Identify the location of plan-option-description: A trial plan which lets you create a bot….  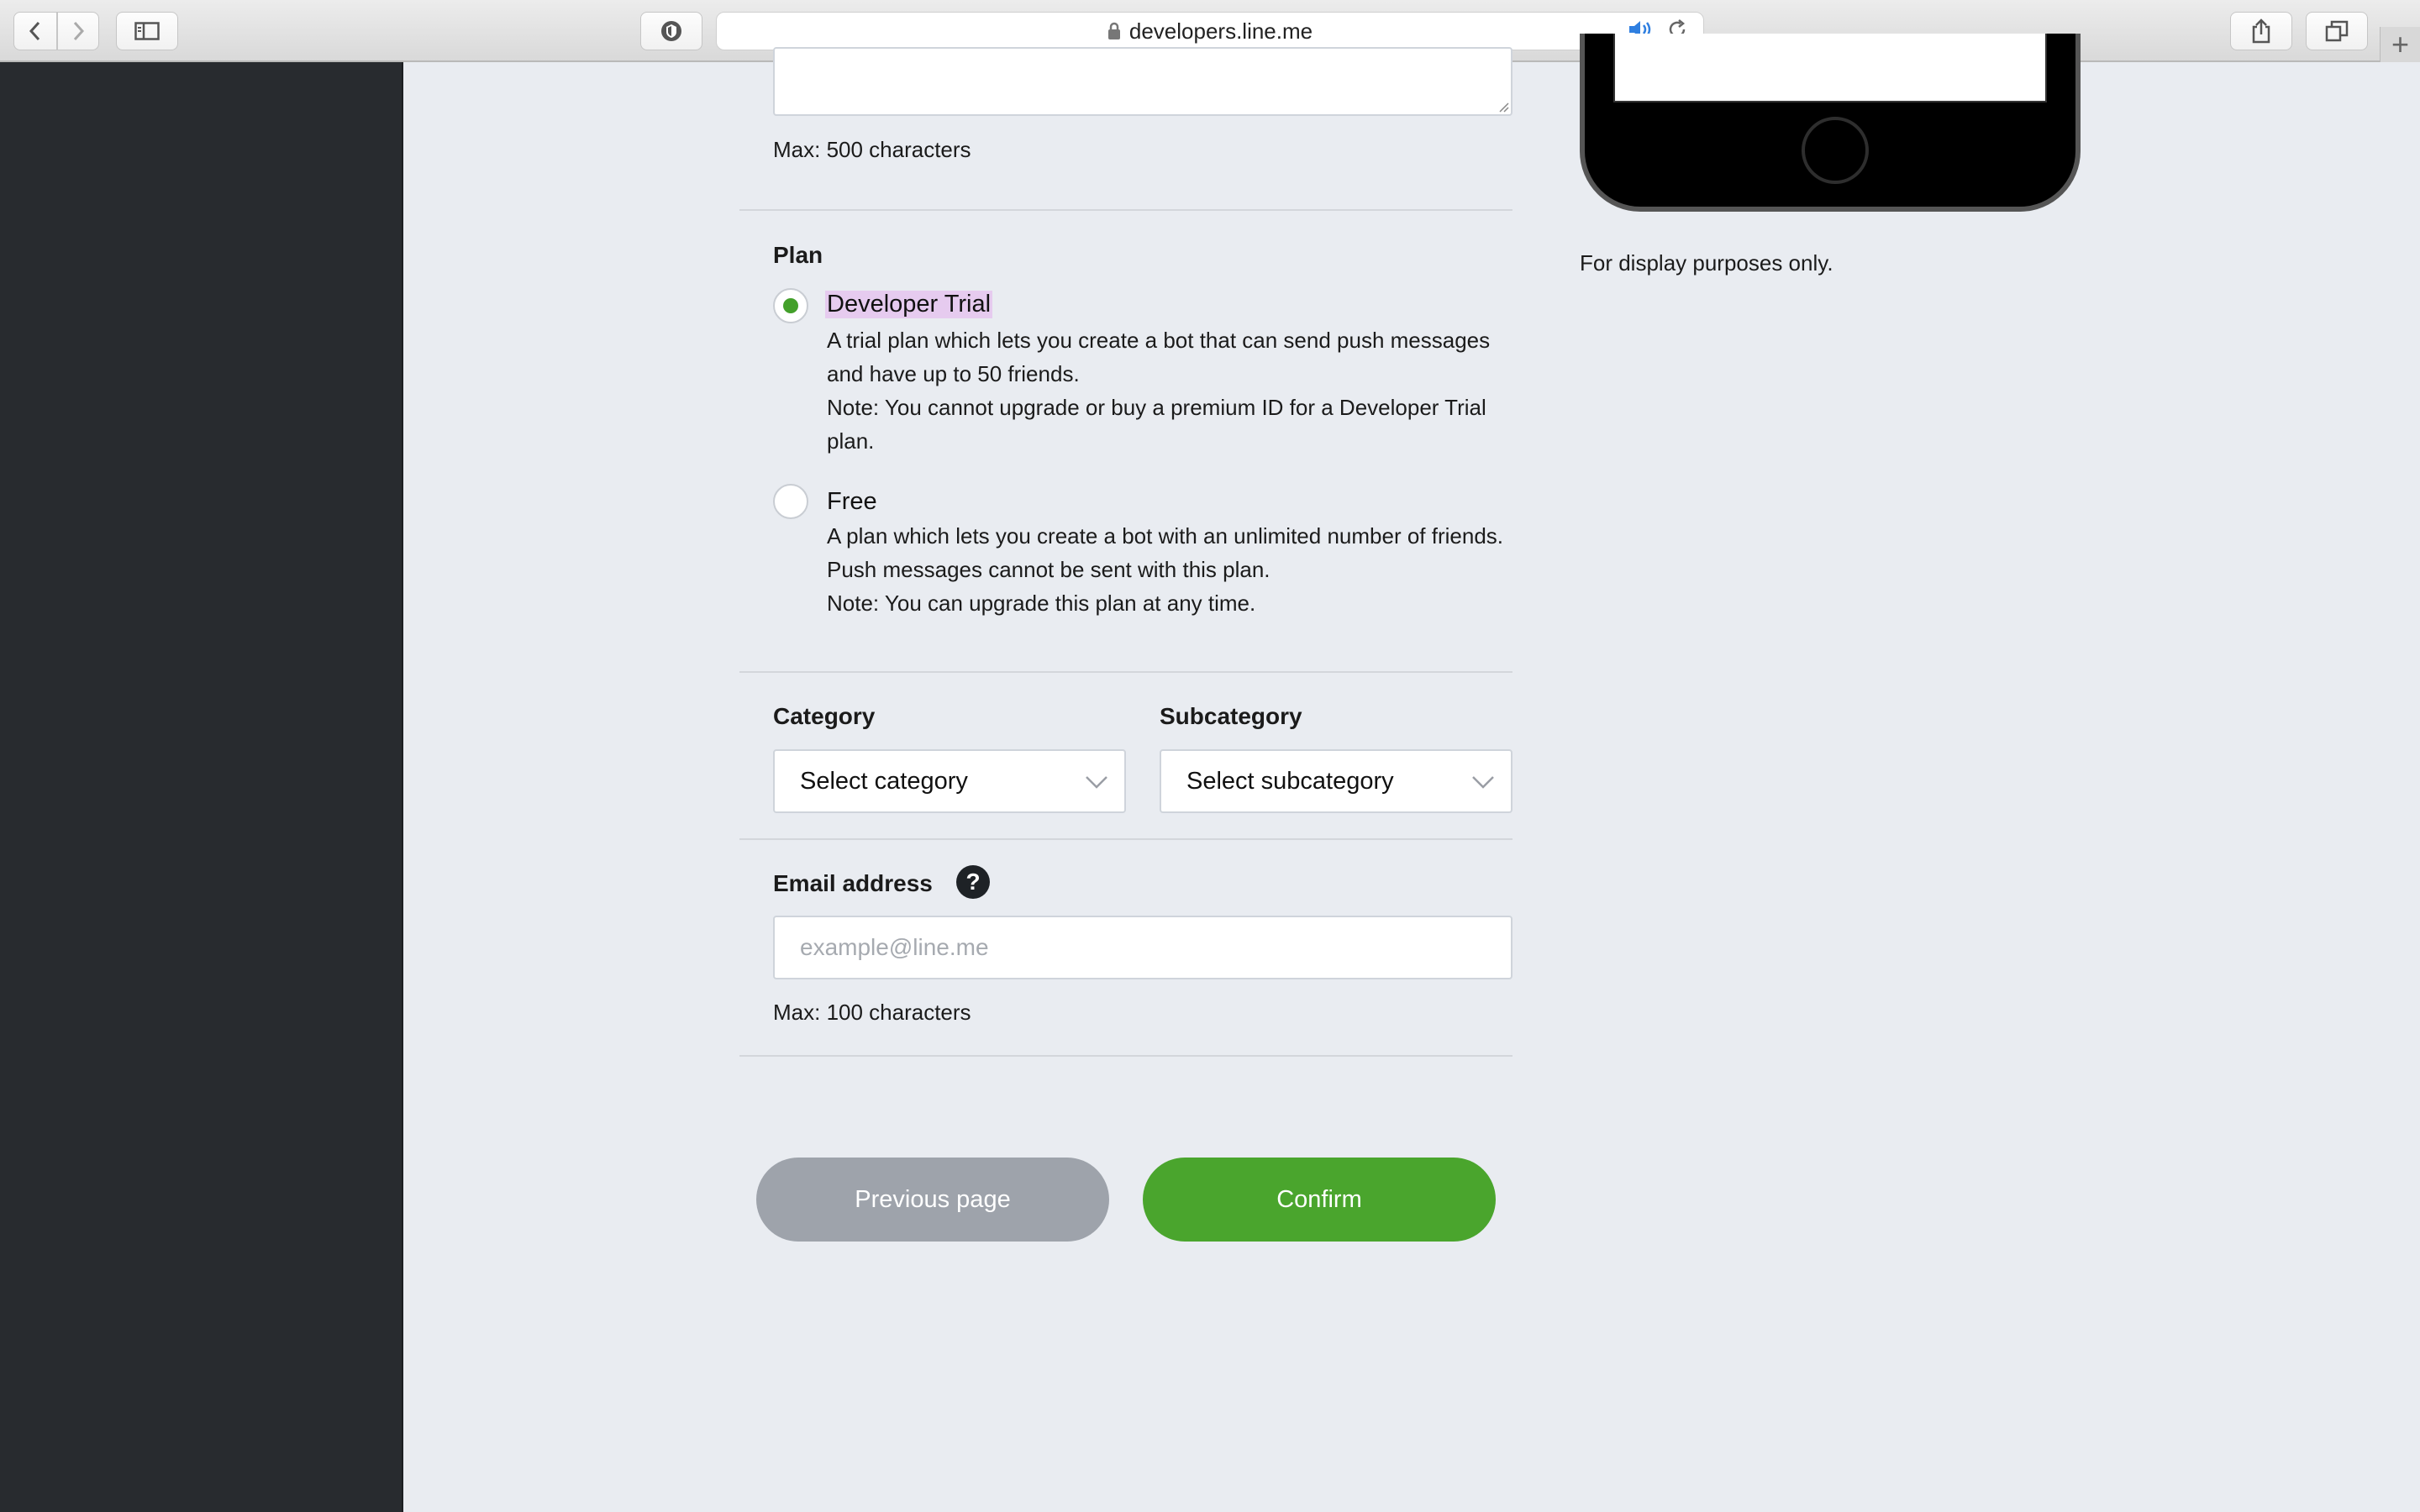
(1171, 390).